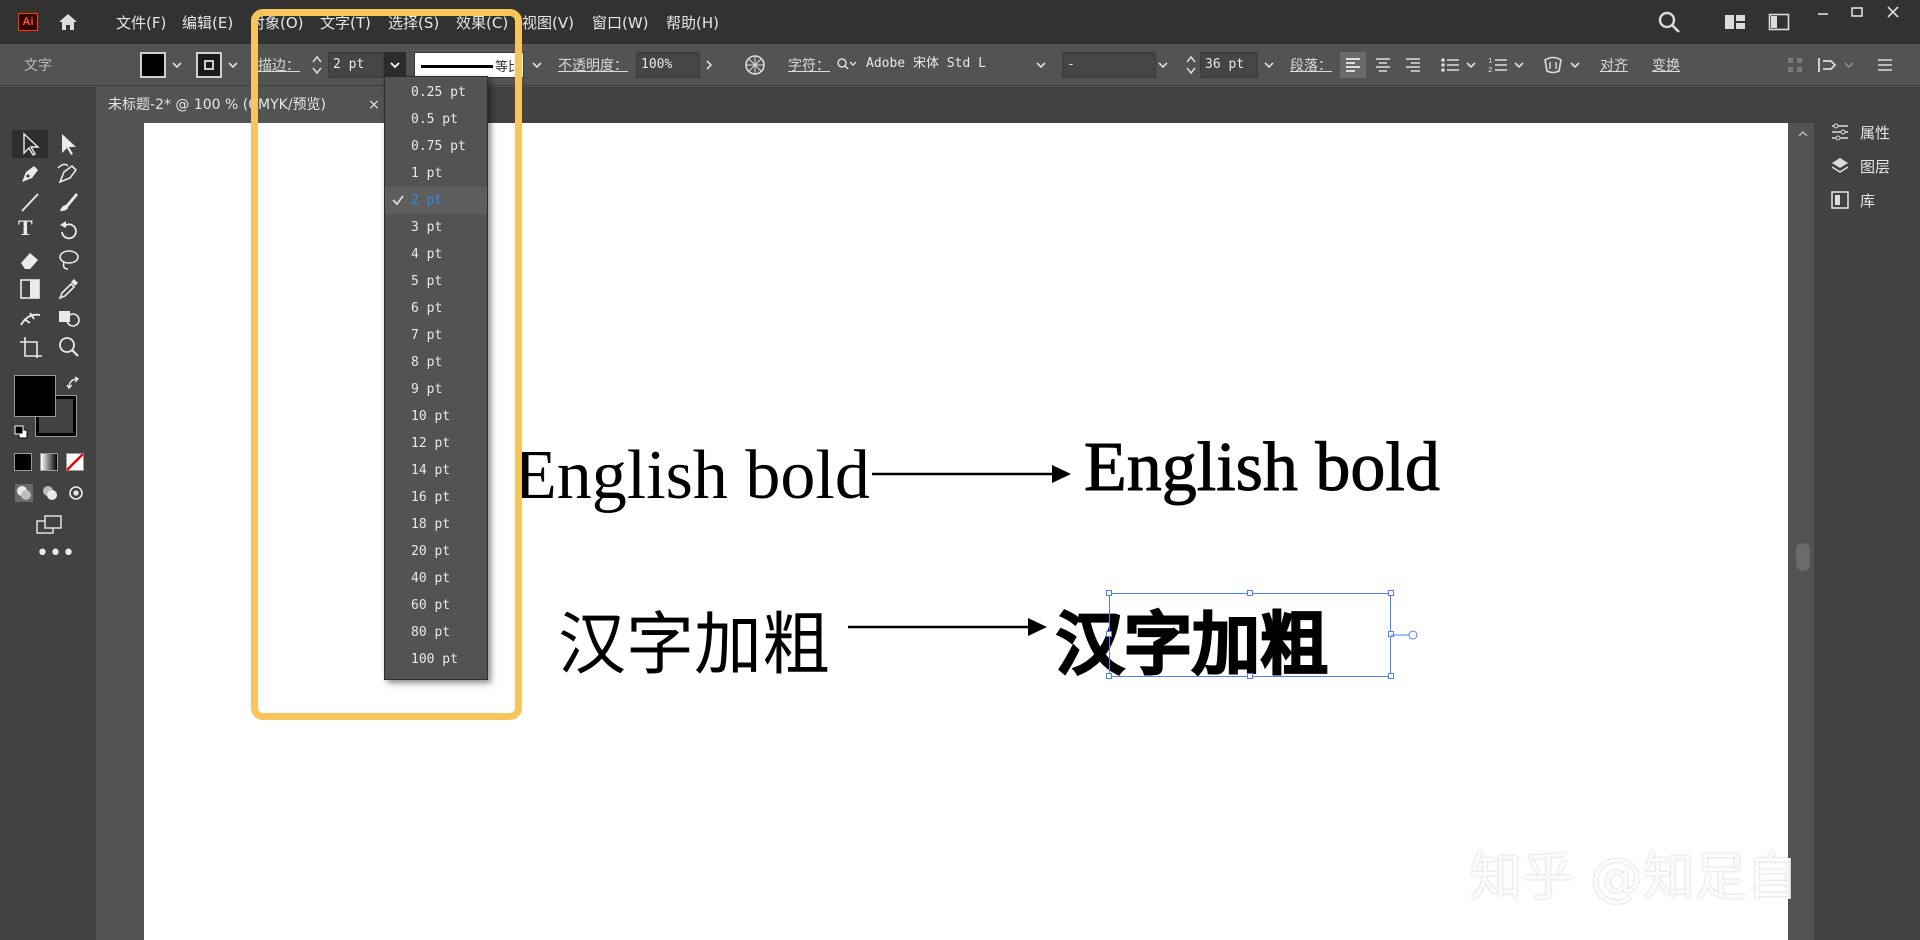 The width and height of the screenshot is (1920, 940). What do you see at coordinates (31, 260) in the screenshot?
I see `eraser-tool-icon` at bounding box center [31, 260].